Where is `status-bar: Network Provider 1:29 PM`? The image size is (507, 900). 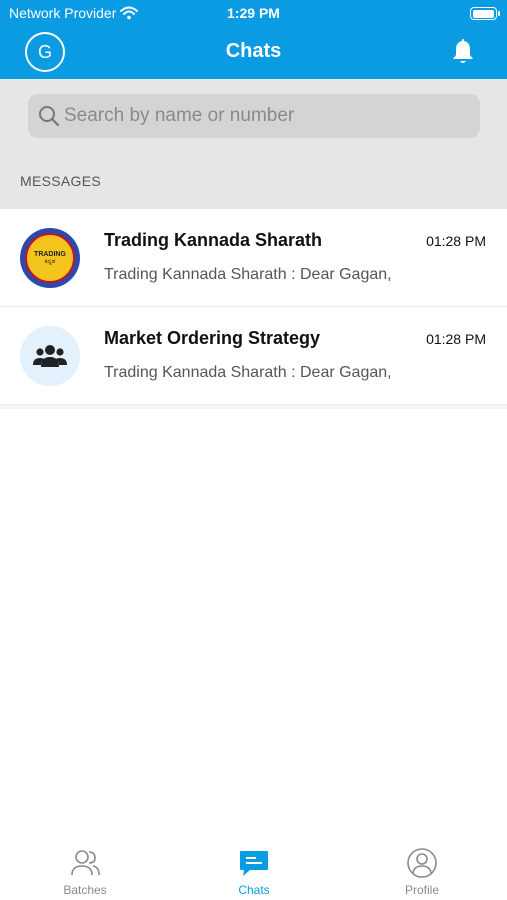
status-bar: Network Provider 1:29 PM is located at coordinates (253, 14).